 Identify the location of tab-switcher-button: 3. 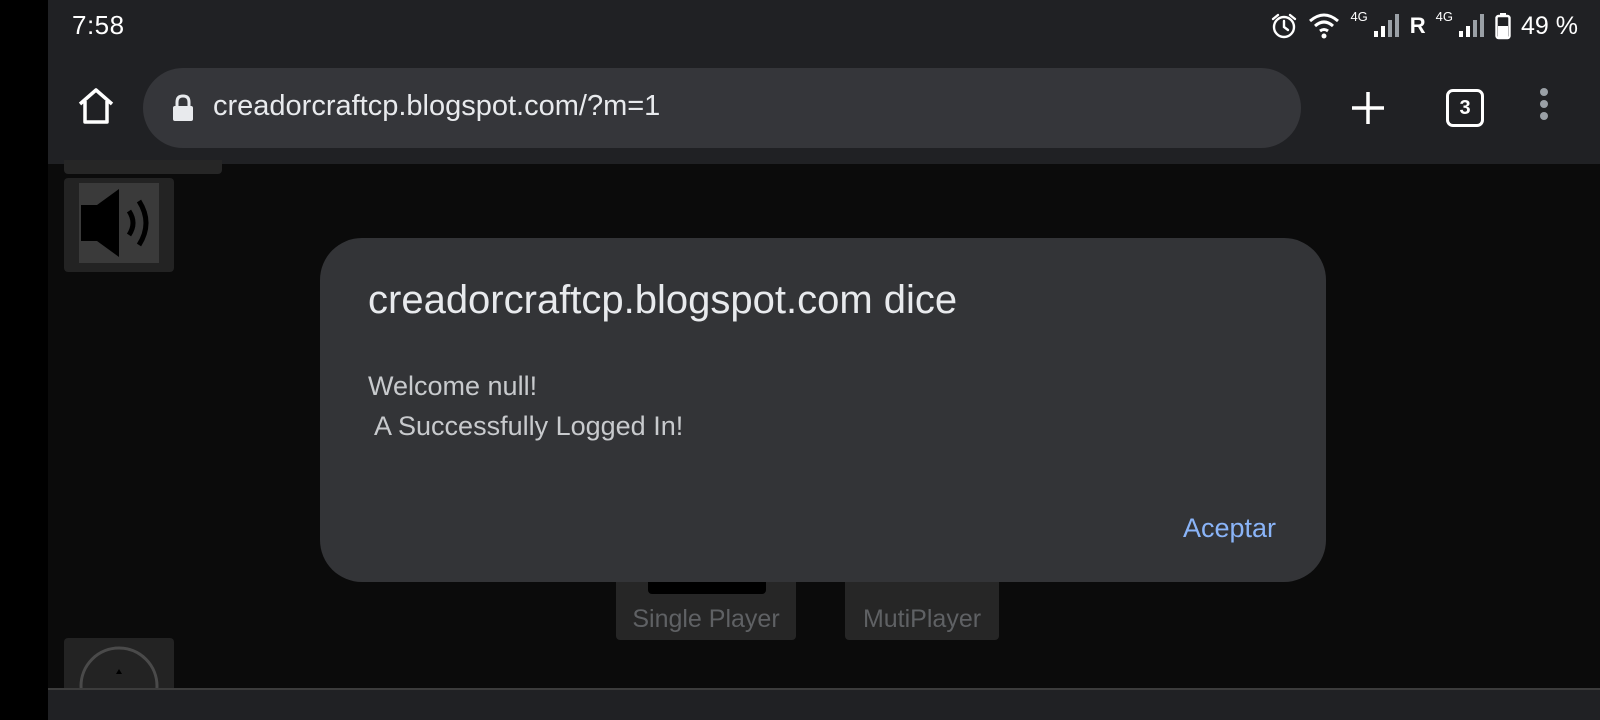
(1465, 108).